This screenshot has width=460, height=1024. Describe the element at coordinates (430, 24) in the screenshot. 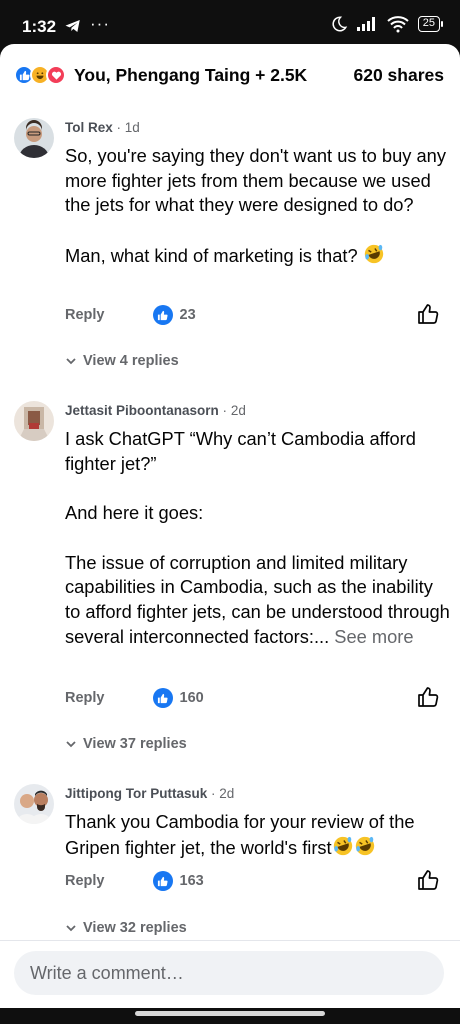

I see `battery-icon: 25` at that location.